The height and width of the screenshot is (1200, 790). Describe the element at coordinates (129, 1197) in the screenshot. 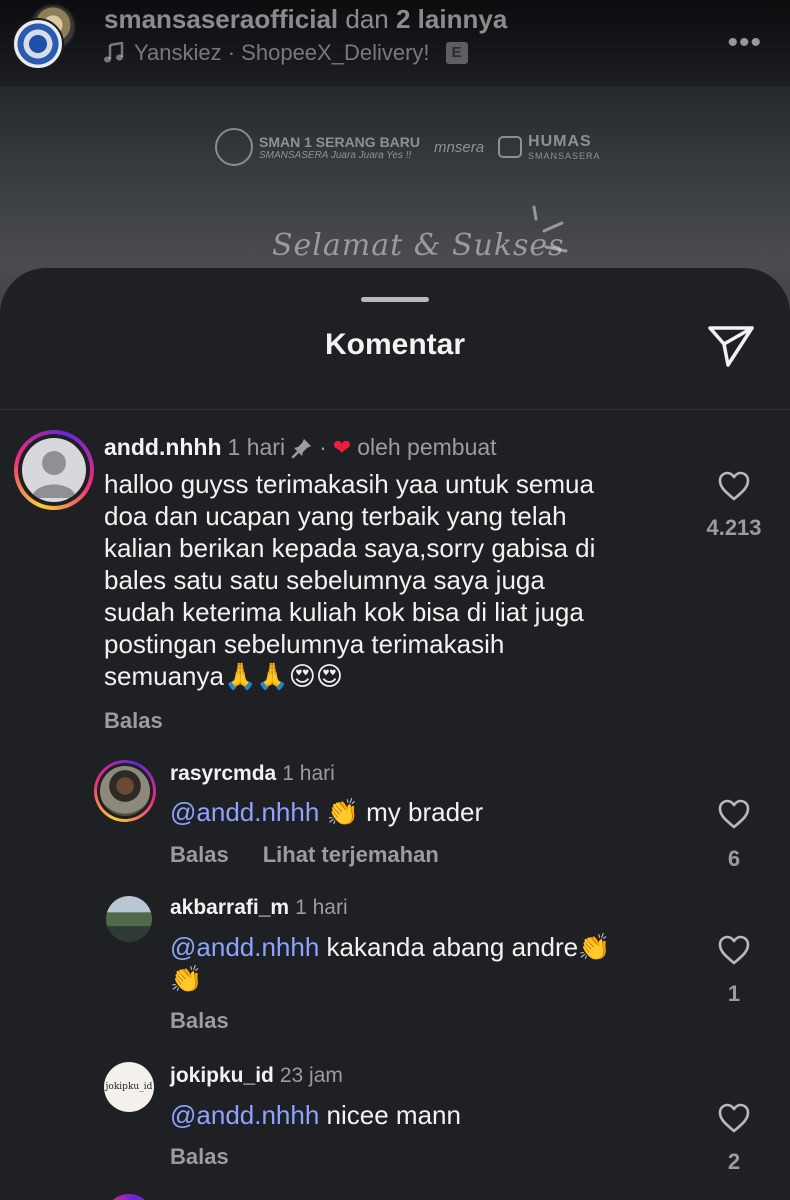

I see `next-comment-avatar-partial` at that location.